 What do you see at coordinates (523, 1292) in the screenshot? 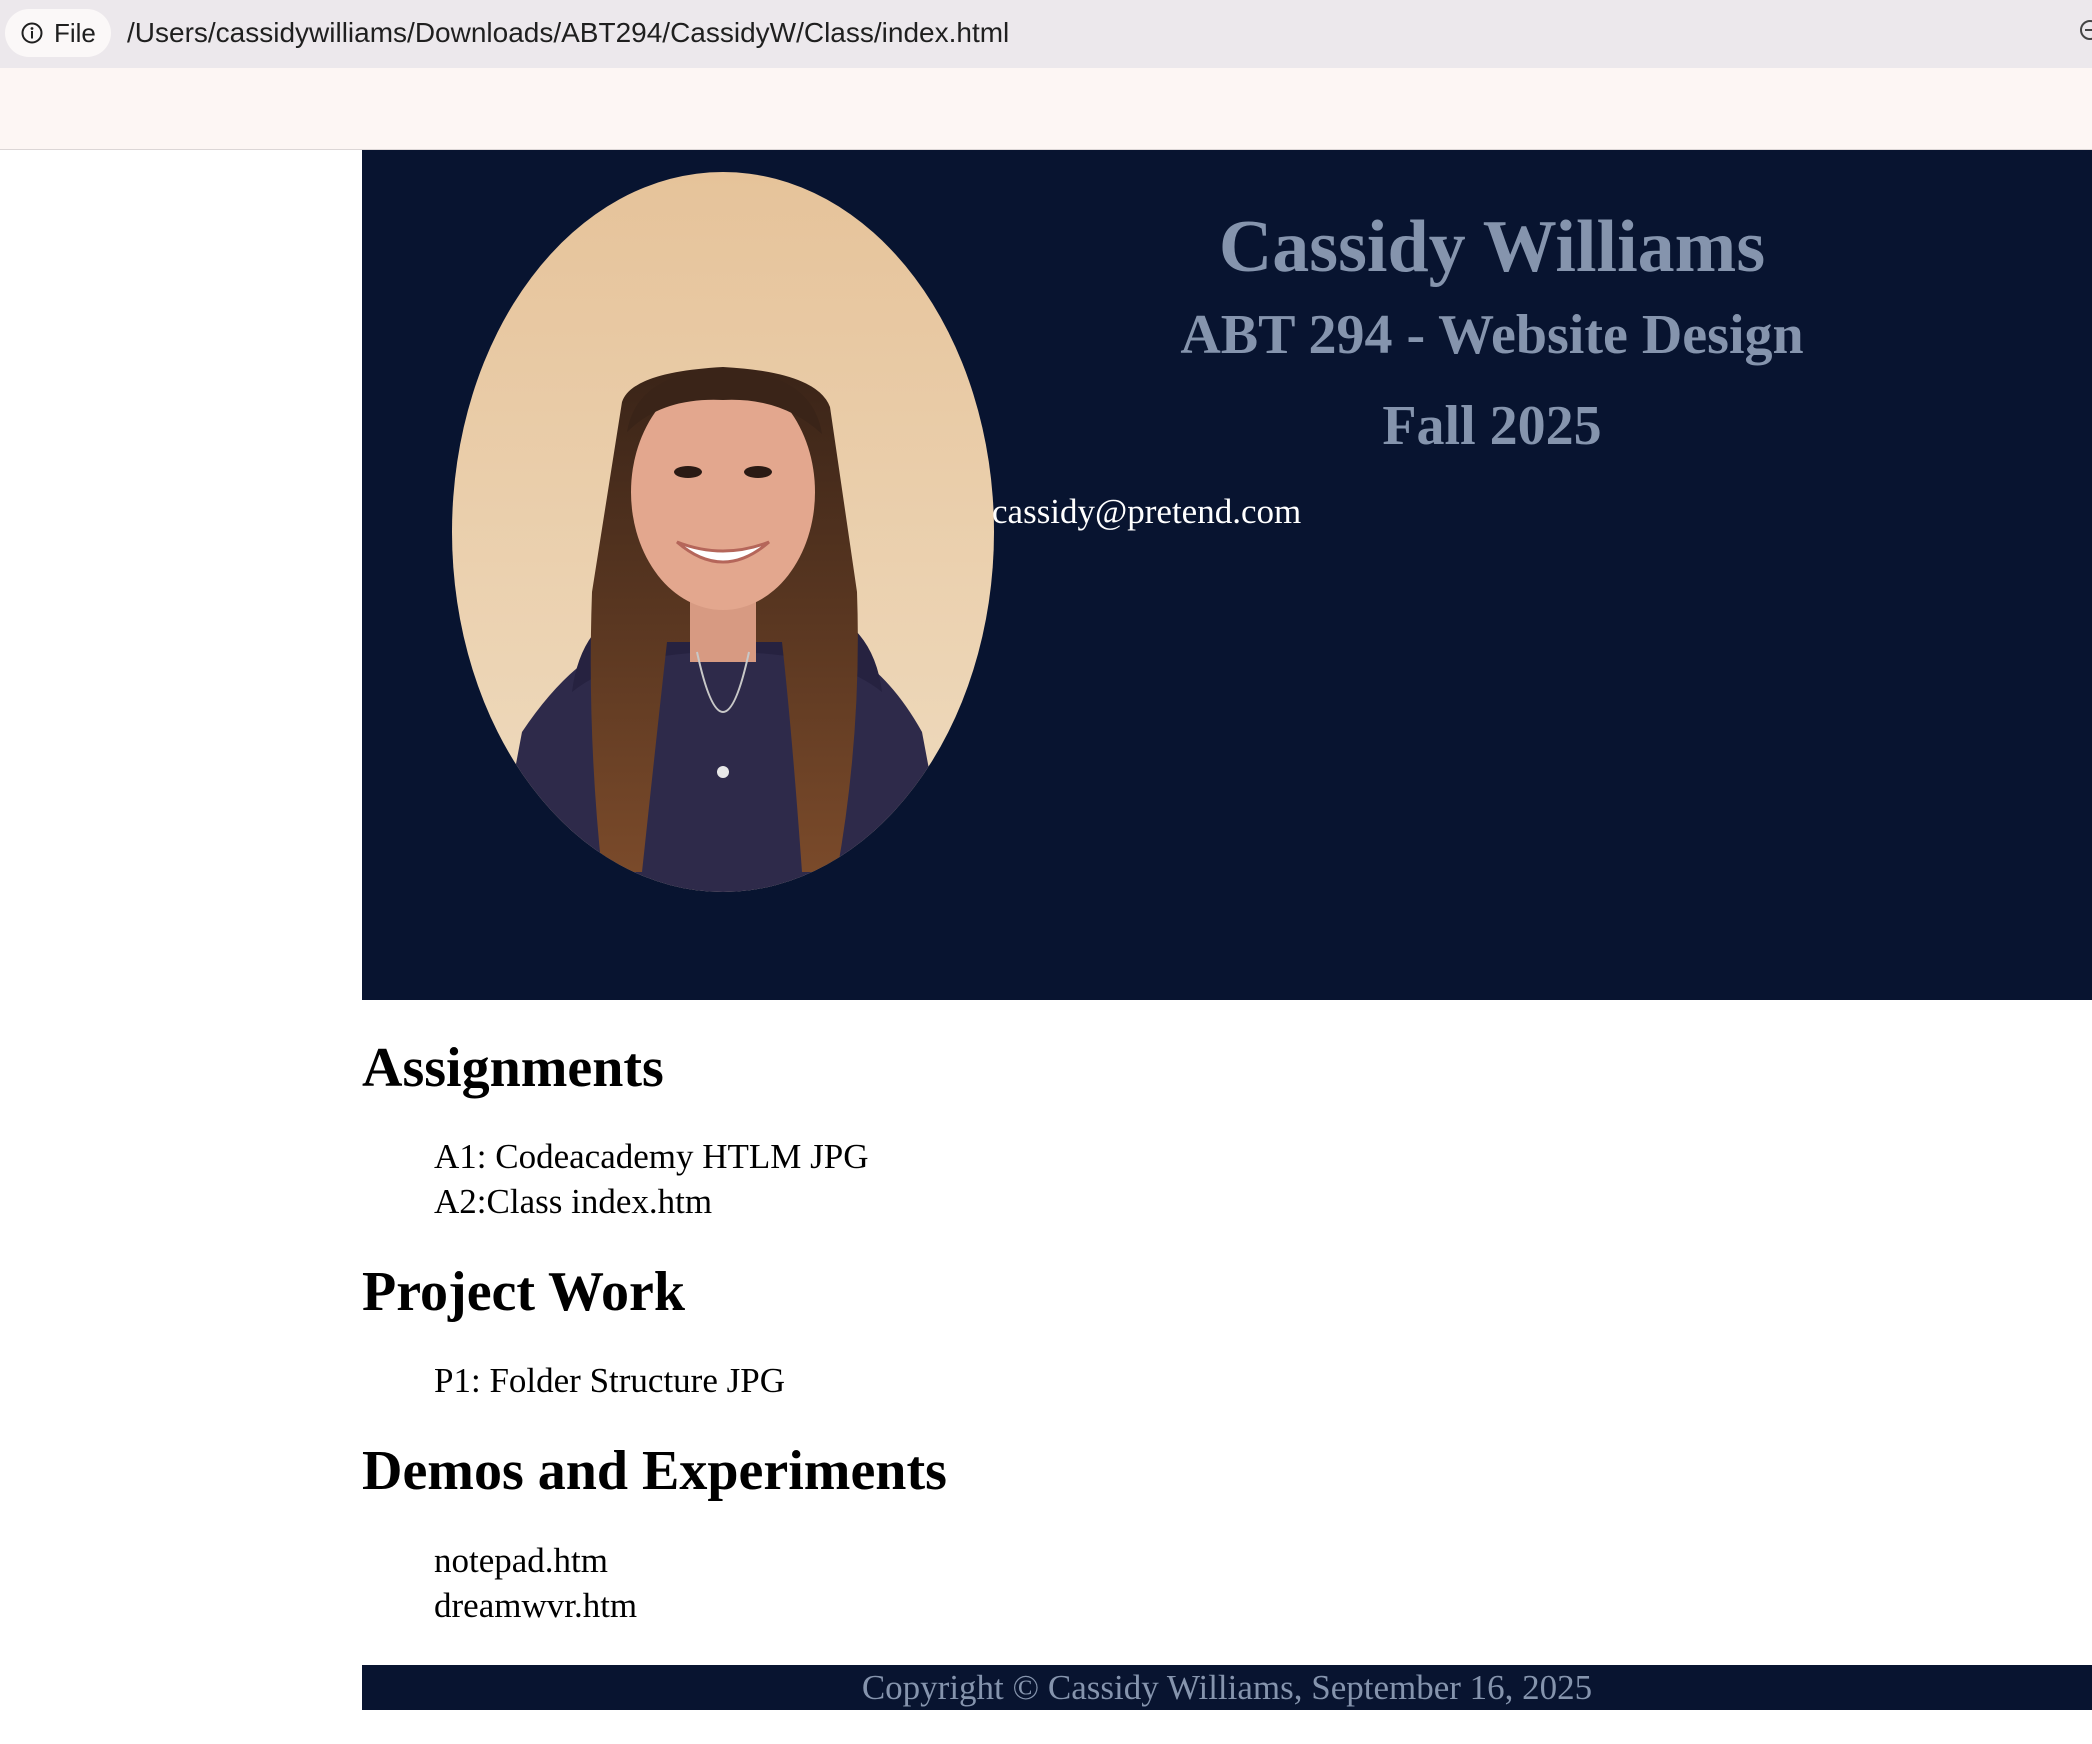
I see `projects-heading: Project Work` at bounding box center [523, 1292].